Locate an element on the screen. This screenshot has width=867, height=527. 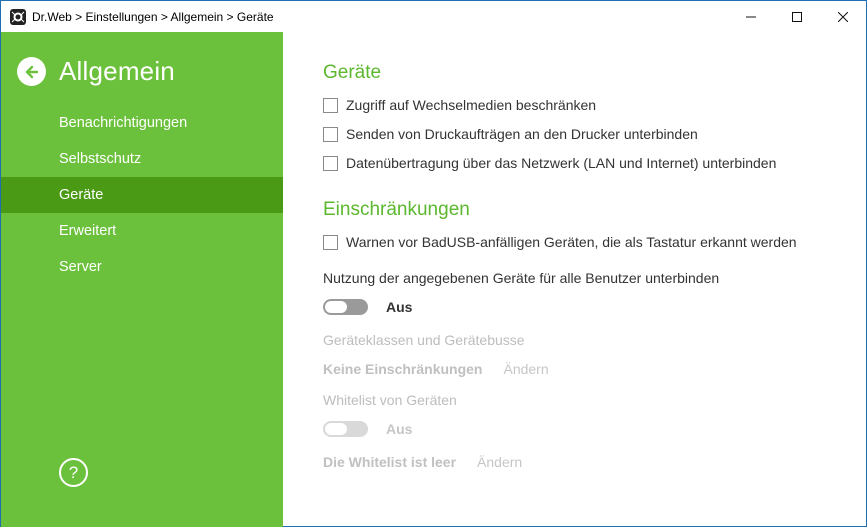
device-classes-row: Keine Einschränkungen Ändern is located at coordinates (436, 369).